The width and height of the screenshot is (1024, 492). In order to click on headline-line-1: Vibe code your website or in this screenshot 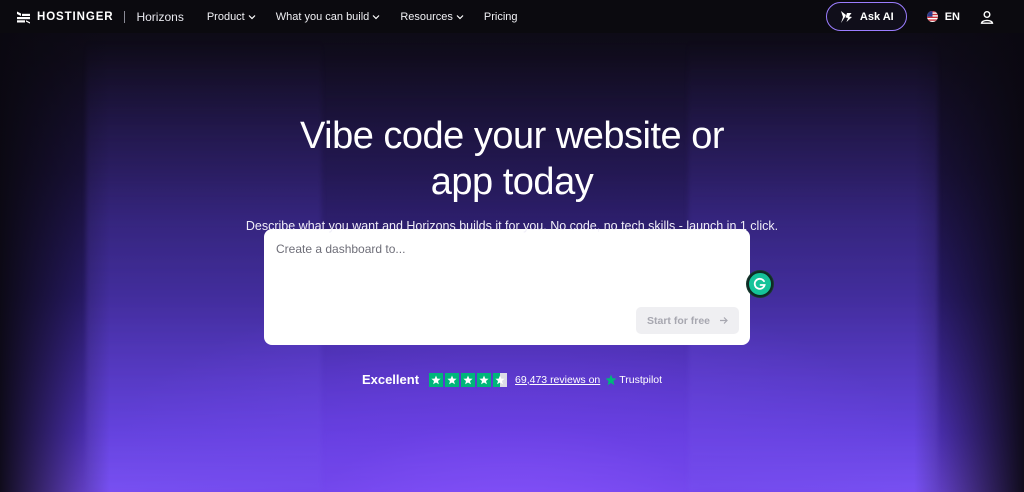, I will do `click(512, 136)`.